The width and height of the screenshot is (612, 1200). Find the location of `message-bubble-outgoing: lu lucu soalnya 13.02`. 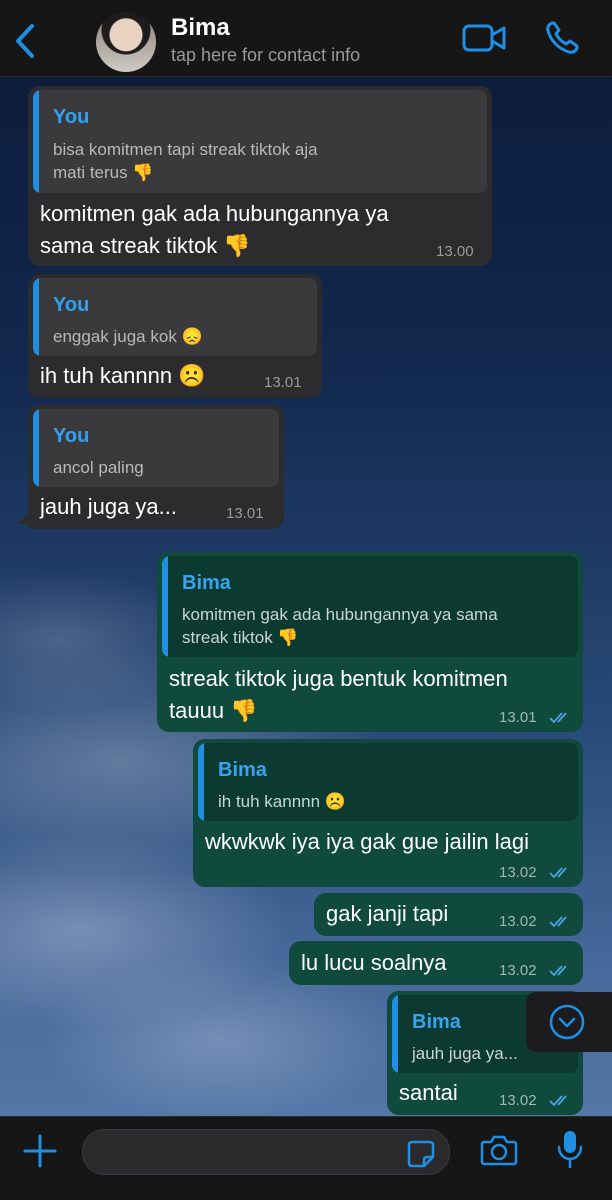

message-bubble-outgoing: lu lucu soalnya 13.02 is located at coordinates (436, 963).